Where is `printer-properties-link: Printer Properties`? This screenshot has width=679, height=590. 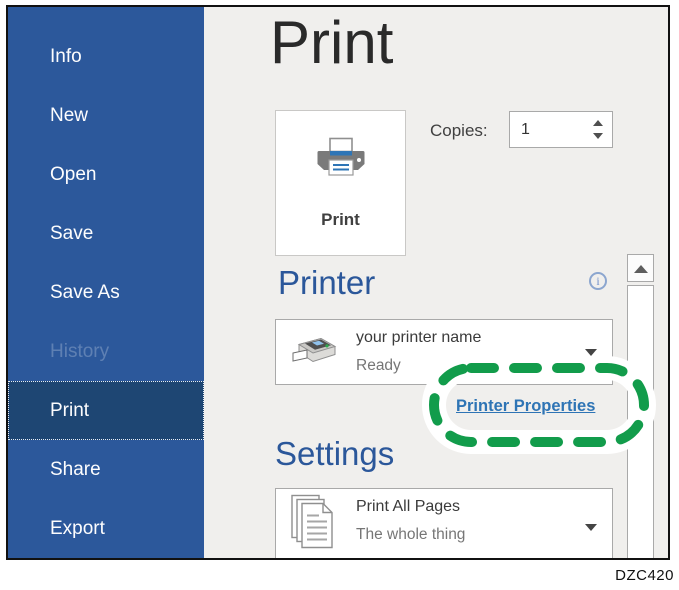 printer-properties-link: Printer Properties is located at coordinates (525, 406).